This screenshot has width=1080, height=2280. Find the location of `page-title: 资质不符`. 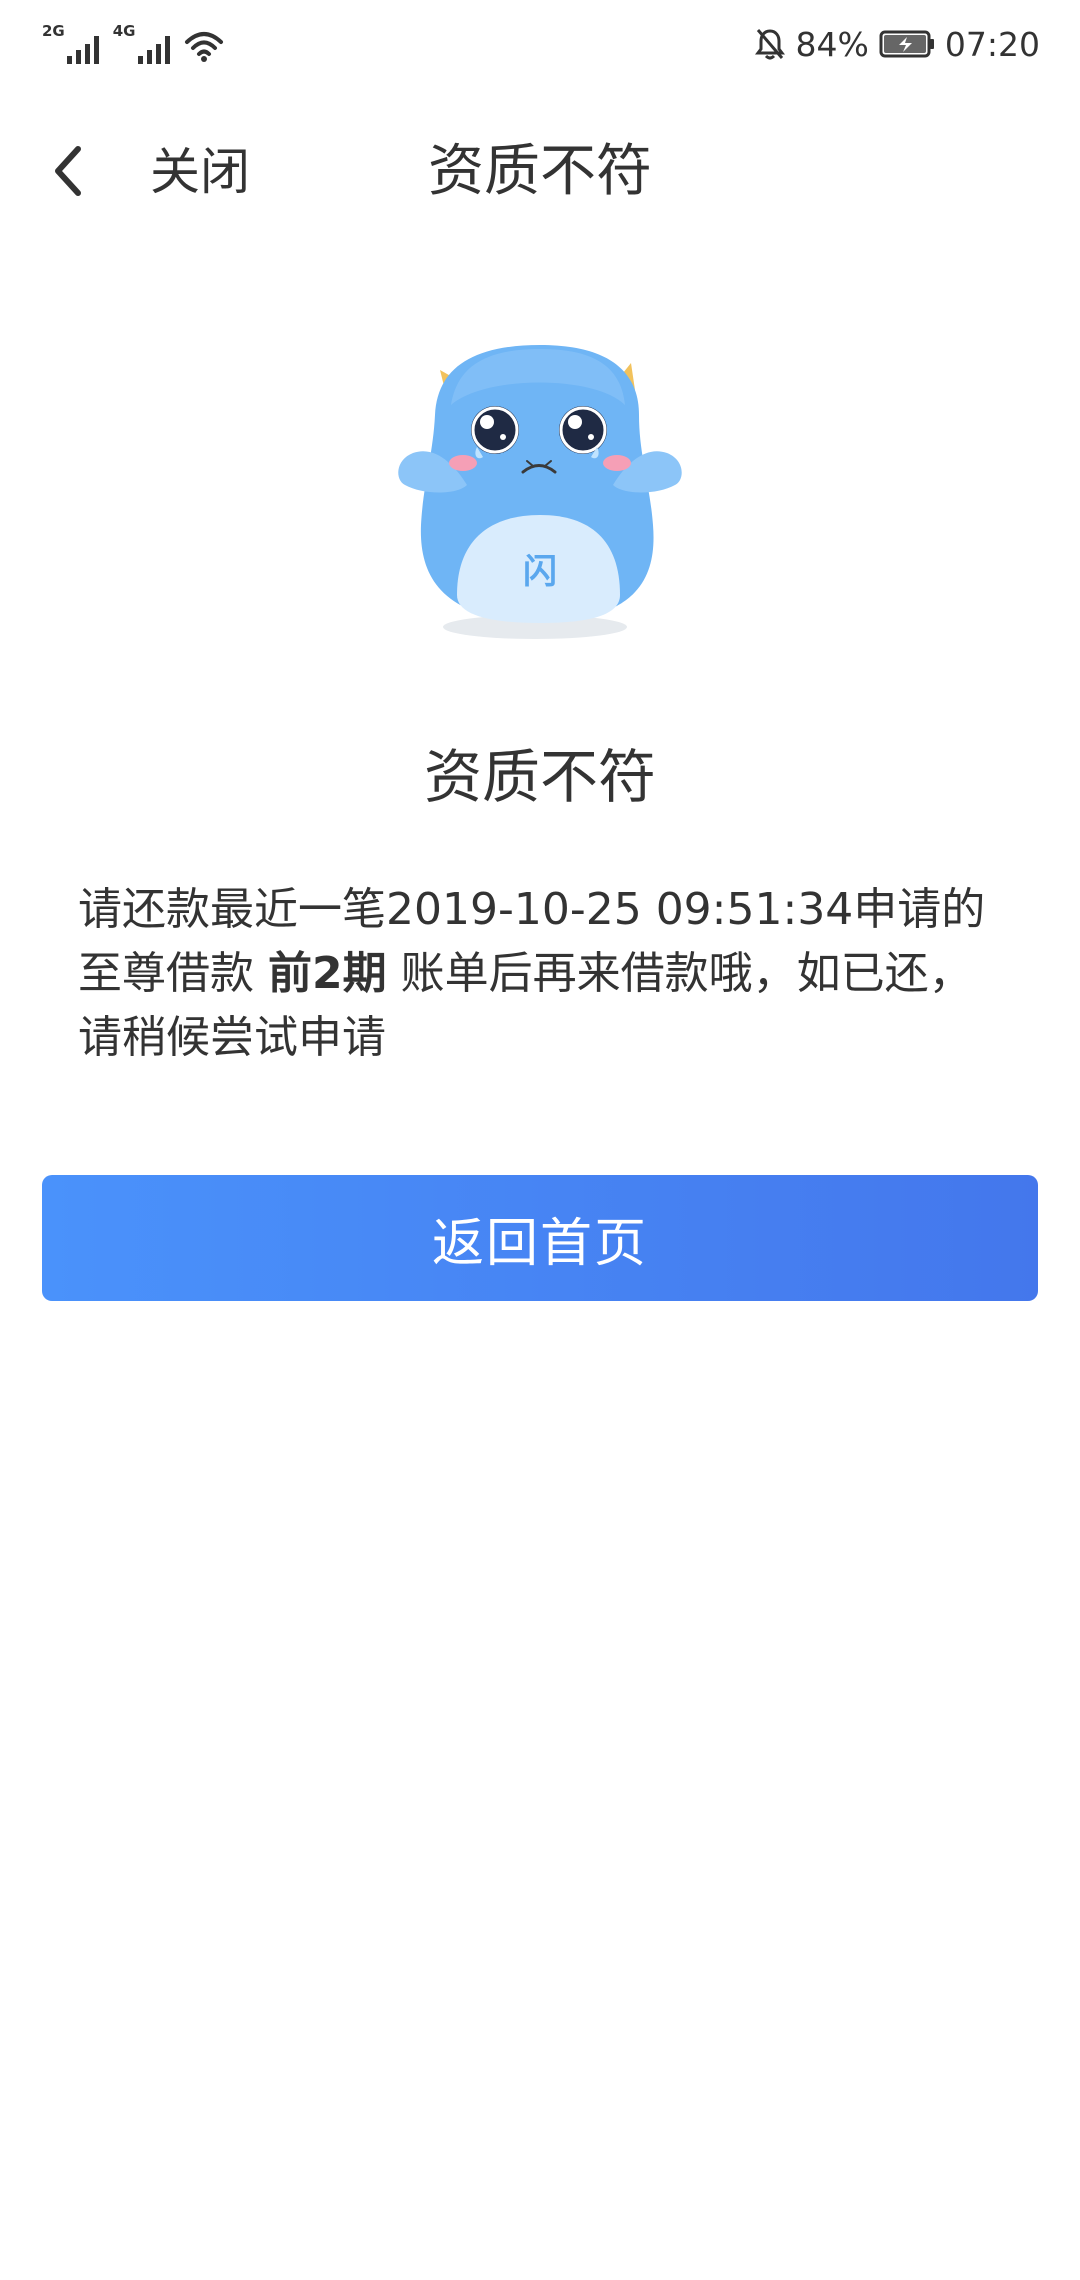

page-title: 资质不符 is located at coordinates (540, 171).